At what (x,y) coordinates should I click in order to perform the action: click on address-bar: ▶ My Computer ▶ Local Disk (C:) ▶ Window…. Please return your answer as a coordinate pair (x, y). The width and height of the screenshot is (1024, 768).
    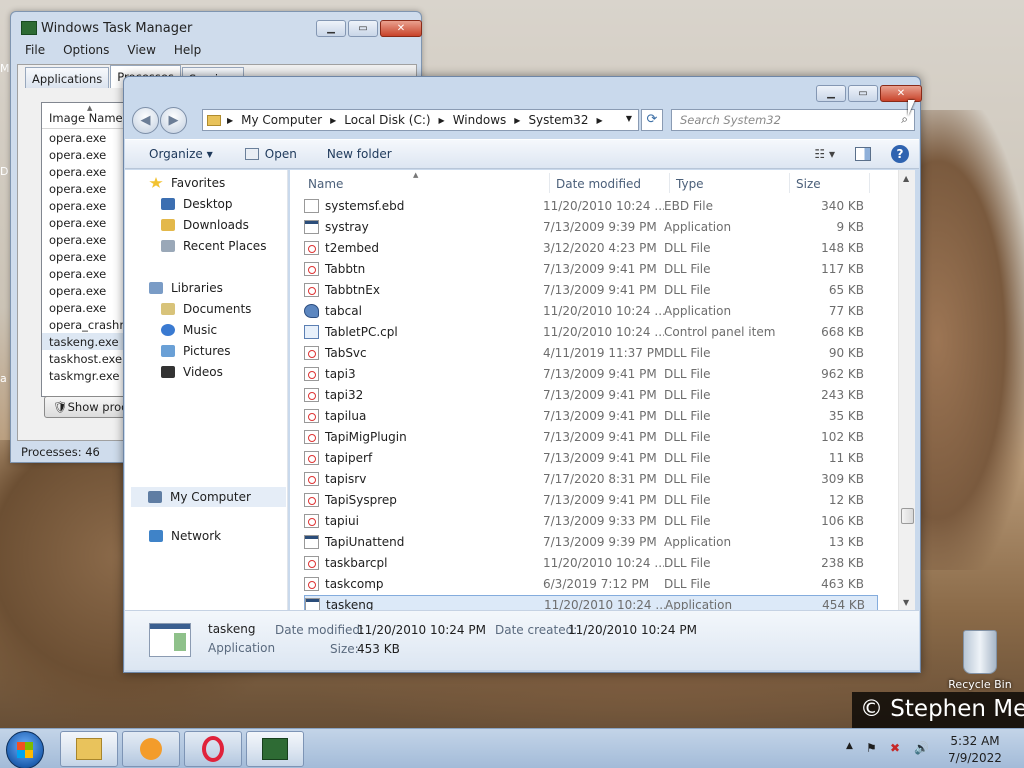
    Looking at the image, I should click on (420, 120).